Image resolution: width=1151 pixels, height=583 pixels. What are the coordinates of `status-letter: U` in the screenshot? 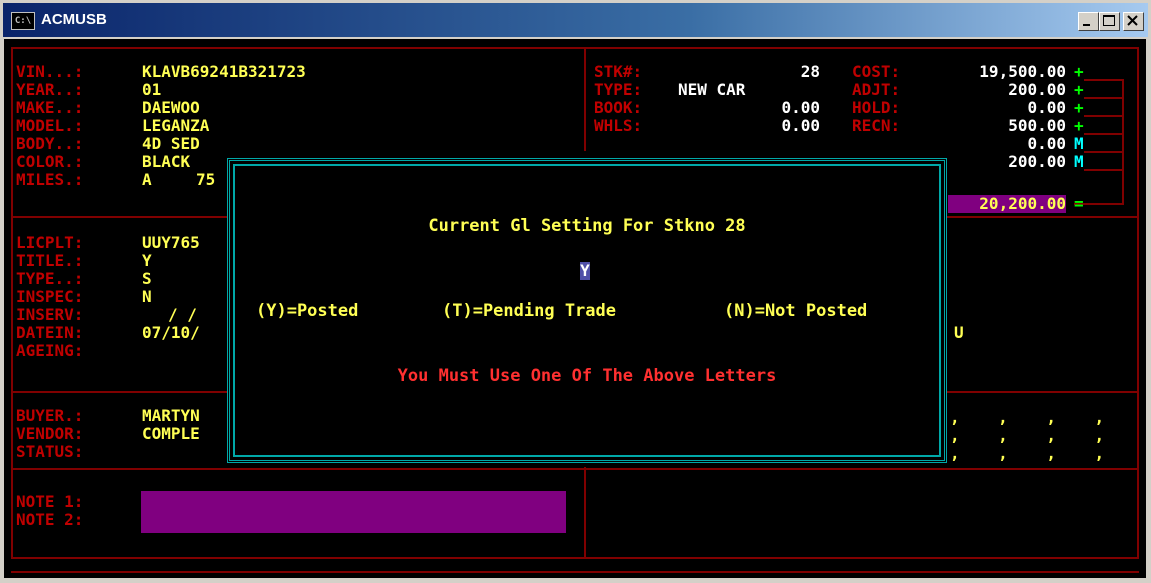 It's located at (959, 333).